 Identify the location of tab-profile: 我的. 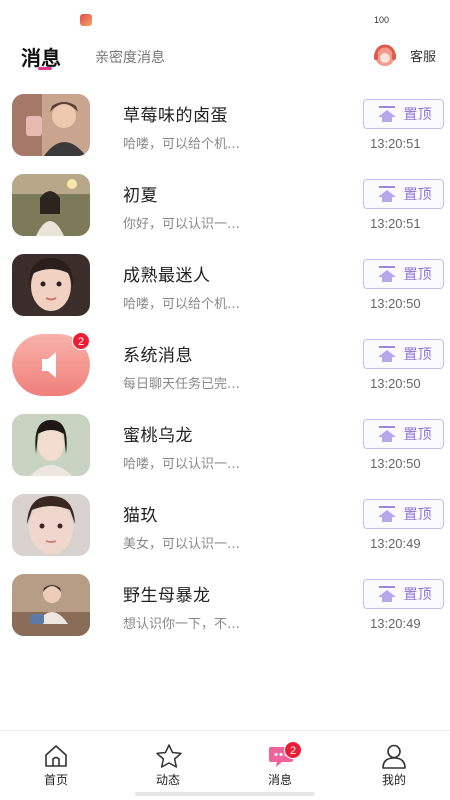
(394, 765).